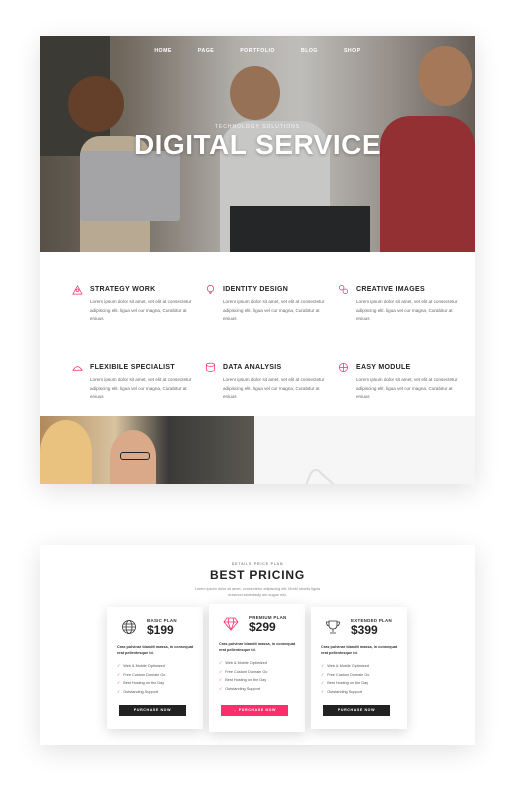 Image resolution: width=515 pixels, height=789 pixels. What do you see at coordinates (66, 452) in the screenshot?
I see `person-image` at bounding box center [66, 452].